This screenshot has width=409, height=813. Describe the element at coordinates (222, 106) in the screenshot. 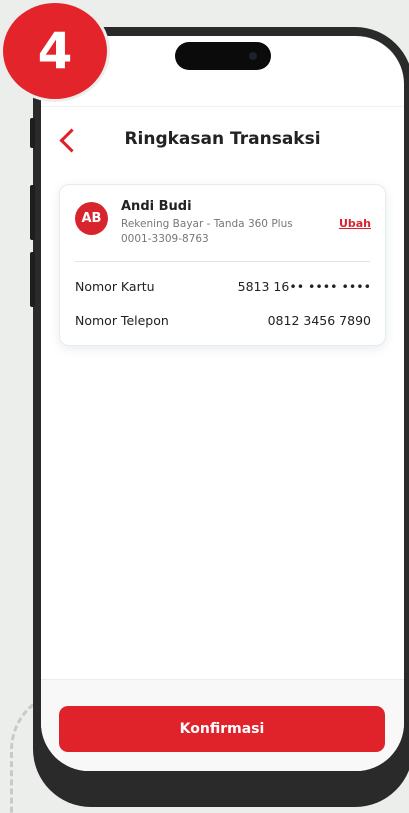

I see `header-divider` at that location.